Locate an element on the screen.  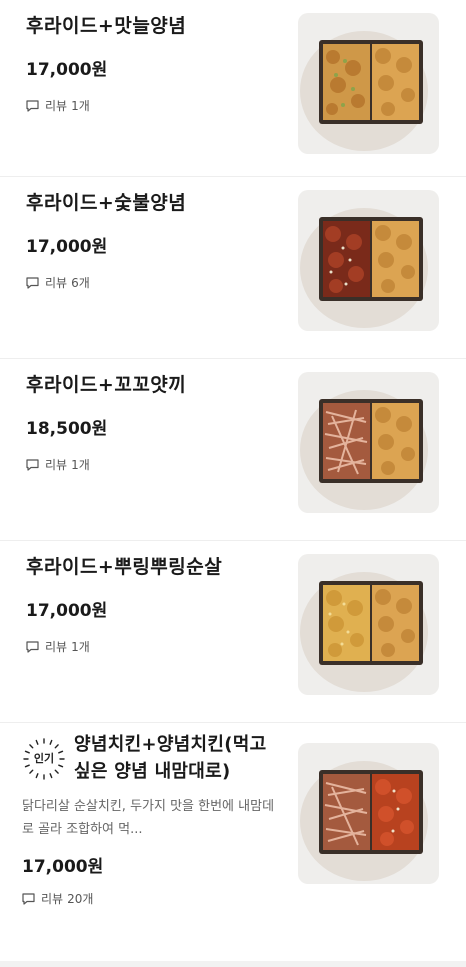
menu-item-name: 양념치킨+양념치킨(먹고싶은 양념 내맘대로) is located at coordinates (170, 758).